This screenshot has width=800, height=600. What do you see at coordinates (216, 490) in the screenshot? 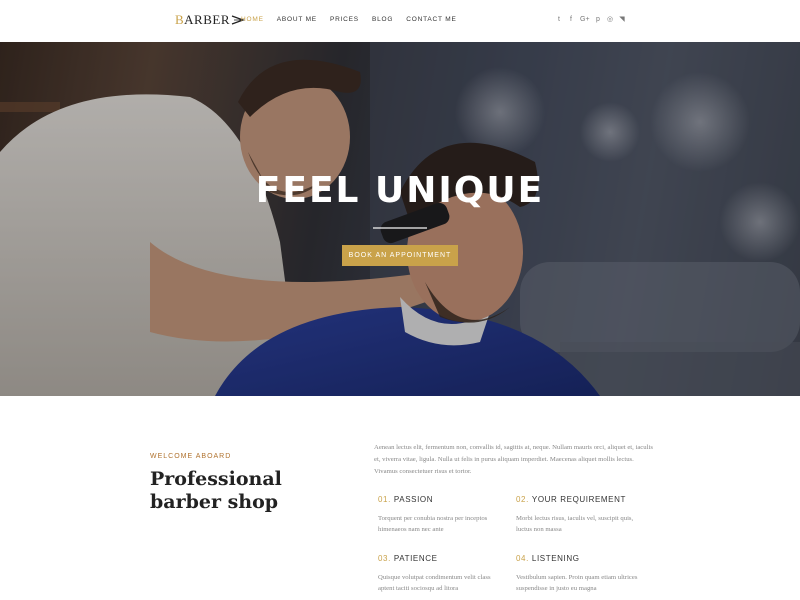
I see `welcome-headline: Professional barber shop` at bounding box center [216, 490].